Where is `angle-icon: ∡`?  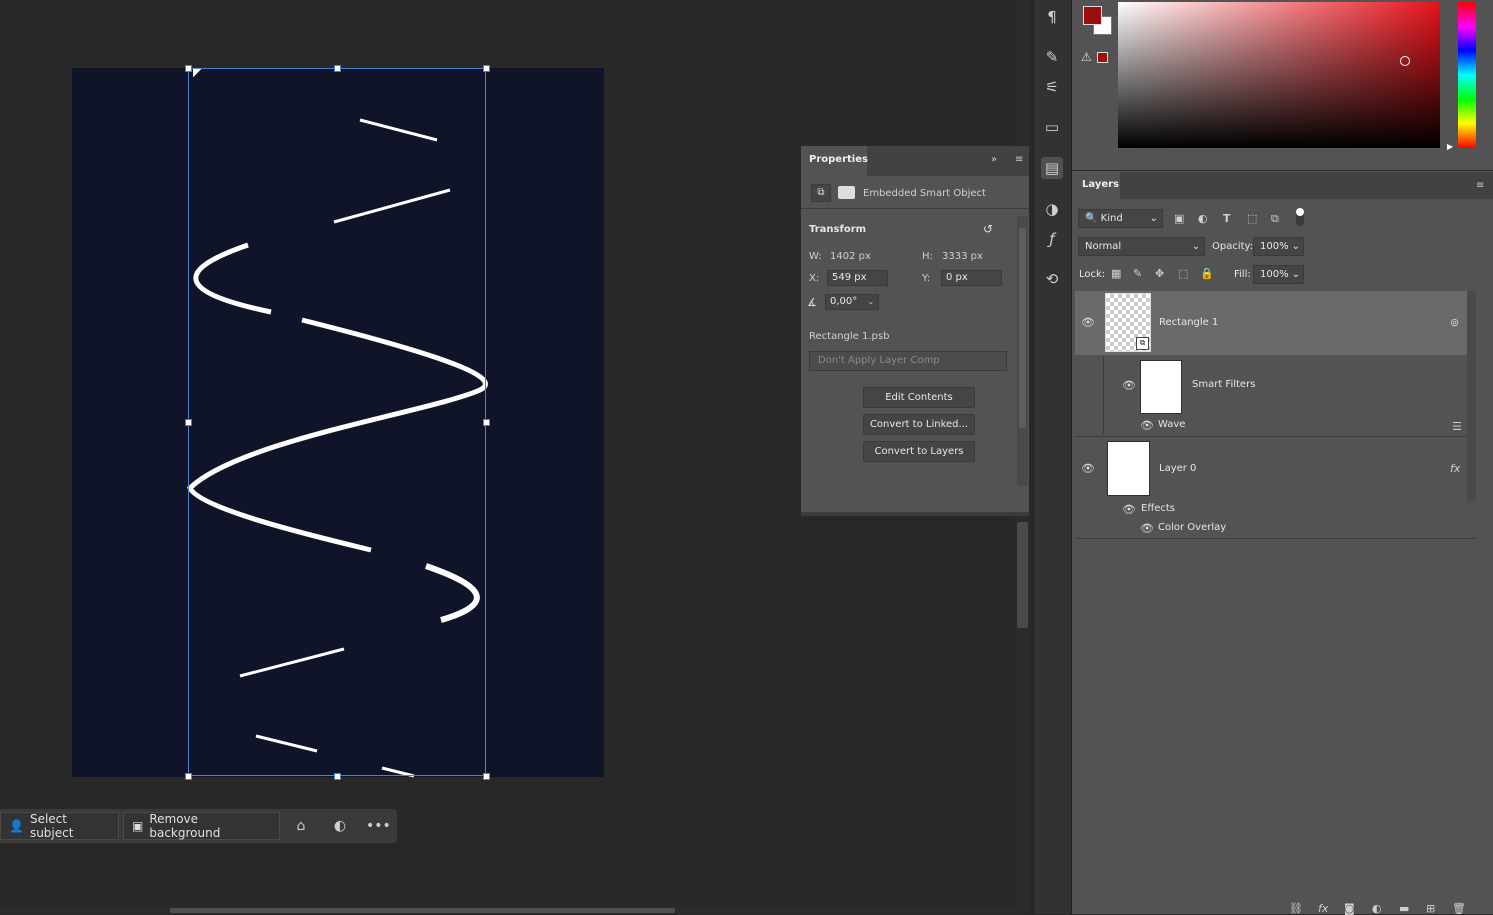 angle-icon: ∡ is located at coordinates (812, 302).